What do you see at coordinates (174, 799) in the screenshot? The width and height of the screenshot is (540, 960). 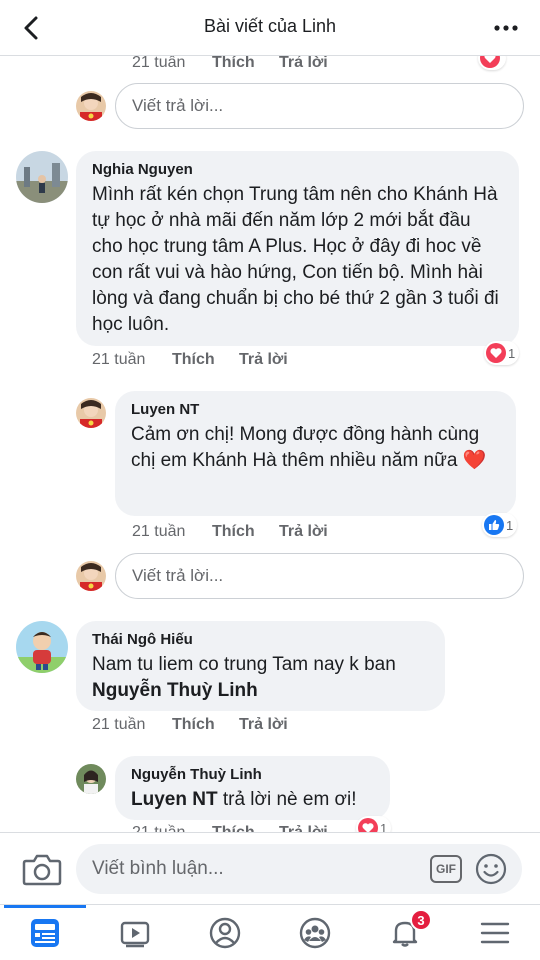 I see `mention-link: Luyen NT` at bounding box center [174, 799].